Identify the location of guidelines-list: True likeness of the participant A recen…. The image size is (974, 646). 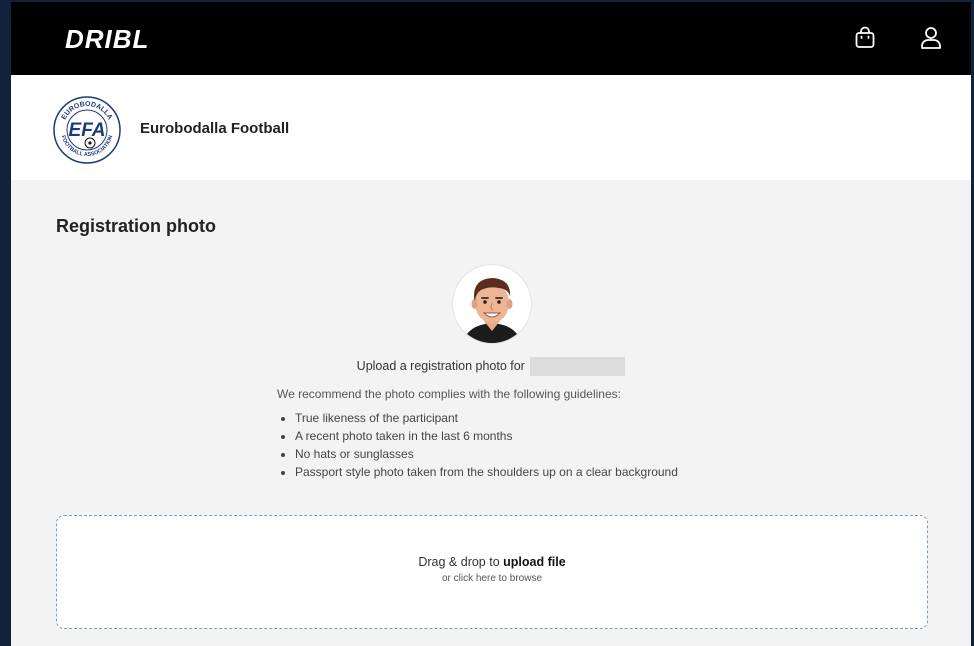
(477, 445).